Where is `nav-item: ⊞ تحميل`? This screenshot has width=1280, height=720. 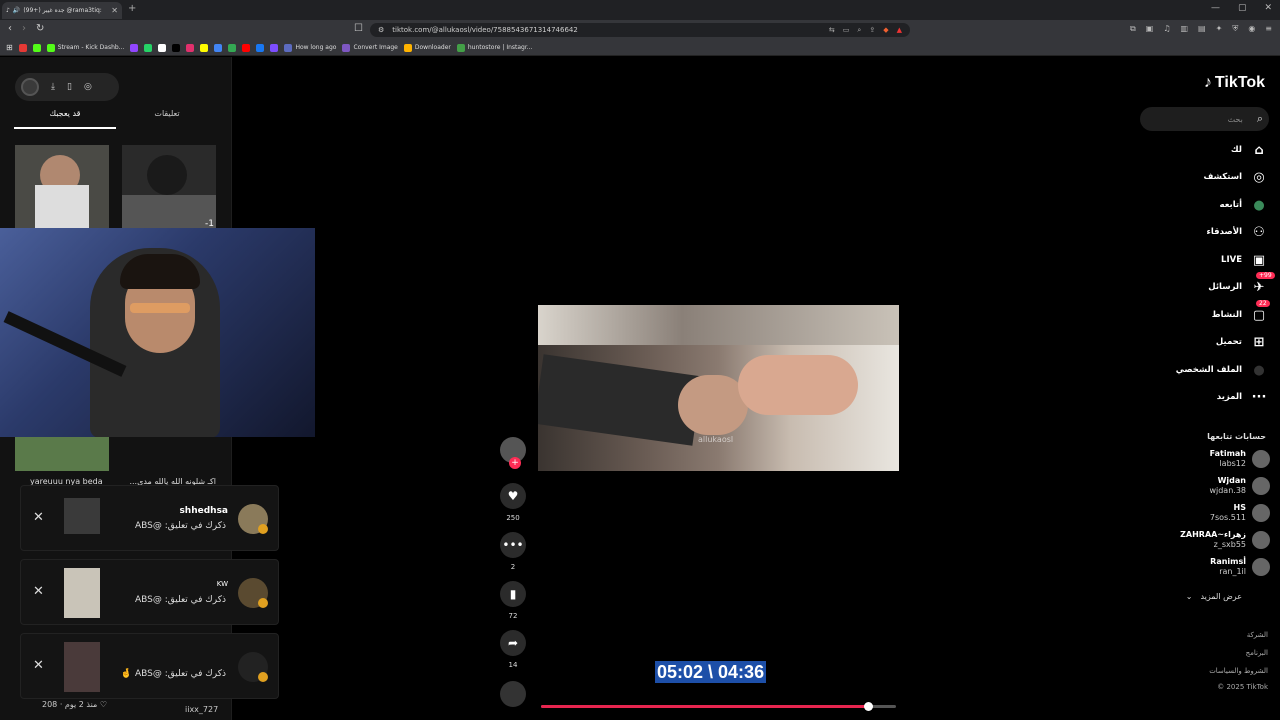
nav-item: ⊞ تحميل is located at coordinates (1242, 342).